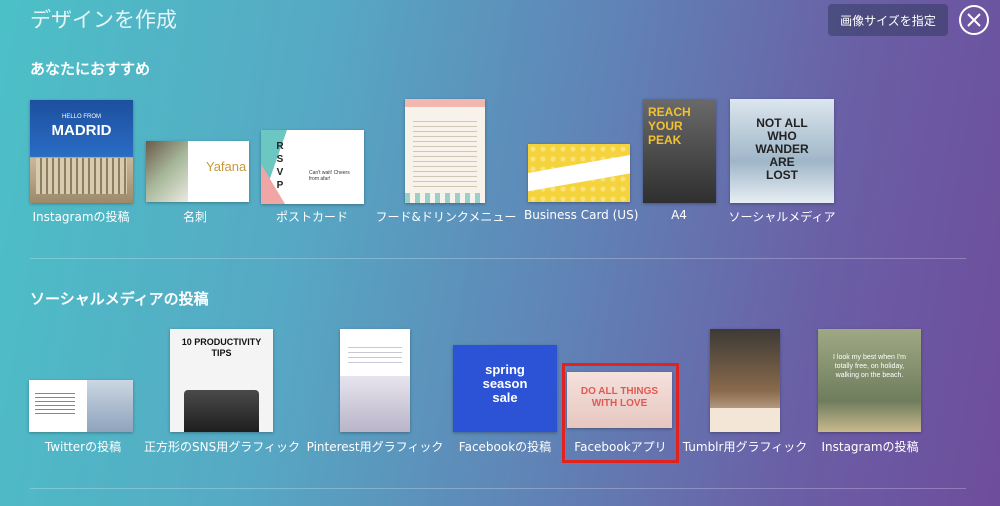  What do you see at coordinates (311, 217) in the screenshot?
I see `template-label: ポストカード` at bounding box center [311, 217].